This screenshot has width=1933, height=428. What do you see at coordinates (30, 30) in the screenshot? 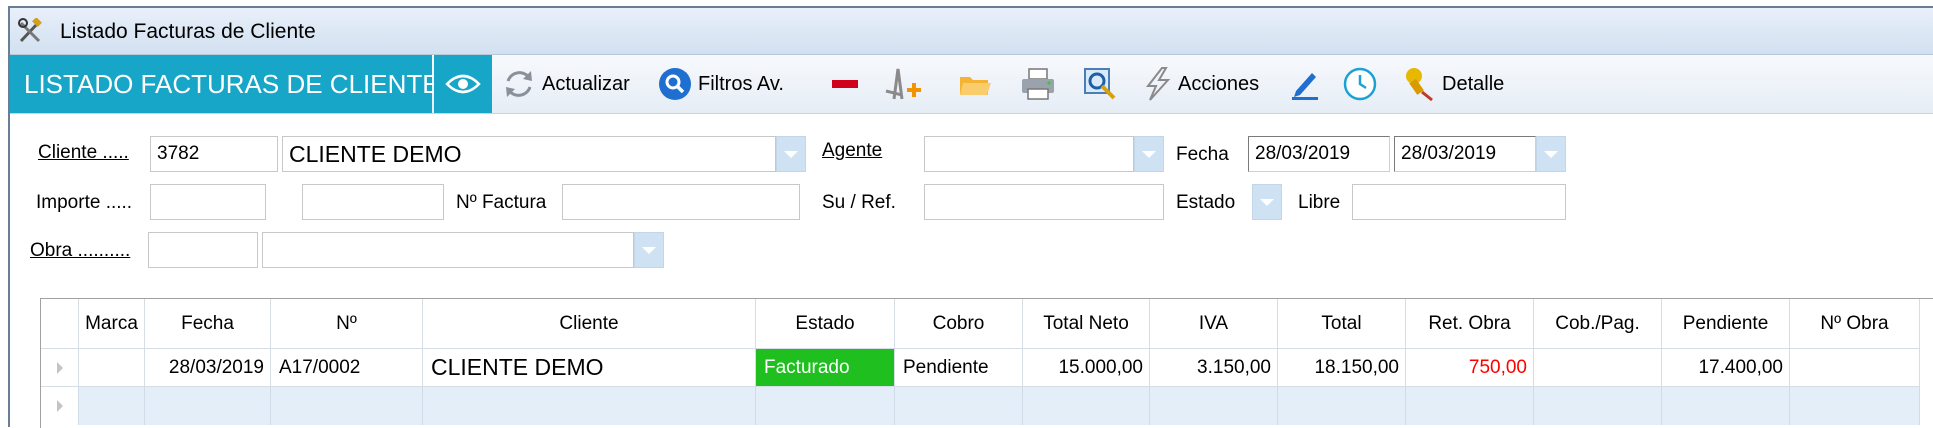
I see `tools-icon` at bounding box center [30, 30].